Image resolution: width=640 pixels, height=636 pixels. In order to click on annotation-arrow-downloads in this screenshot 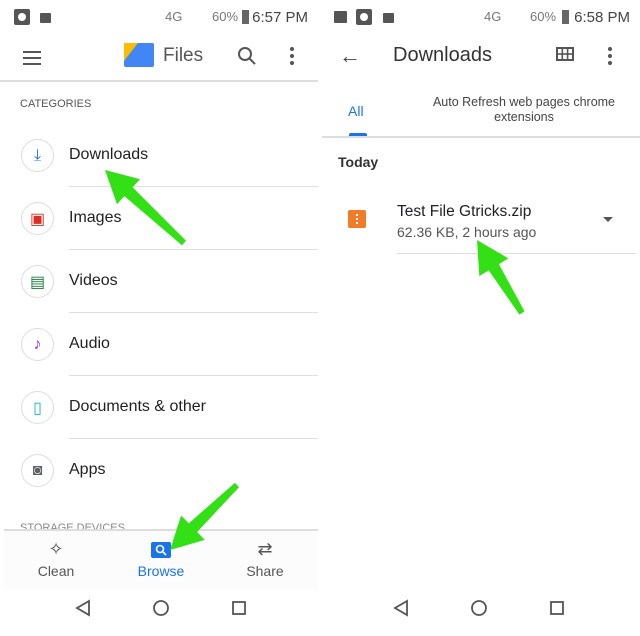, I will do `click(146, 208)`.